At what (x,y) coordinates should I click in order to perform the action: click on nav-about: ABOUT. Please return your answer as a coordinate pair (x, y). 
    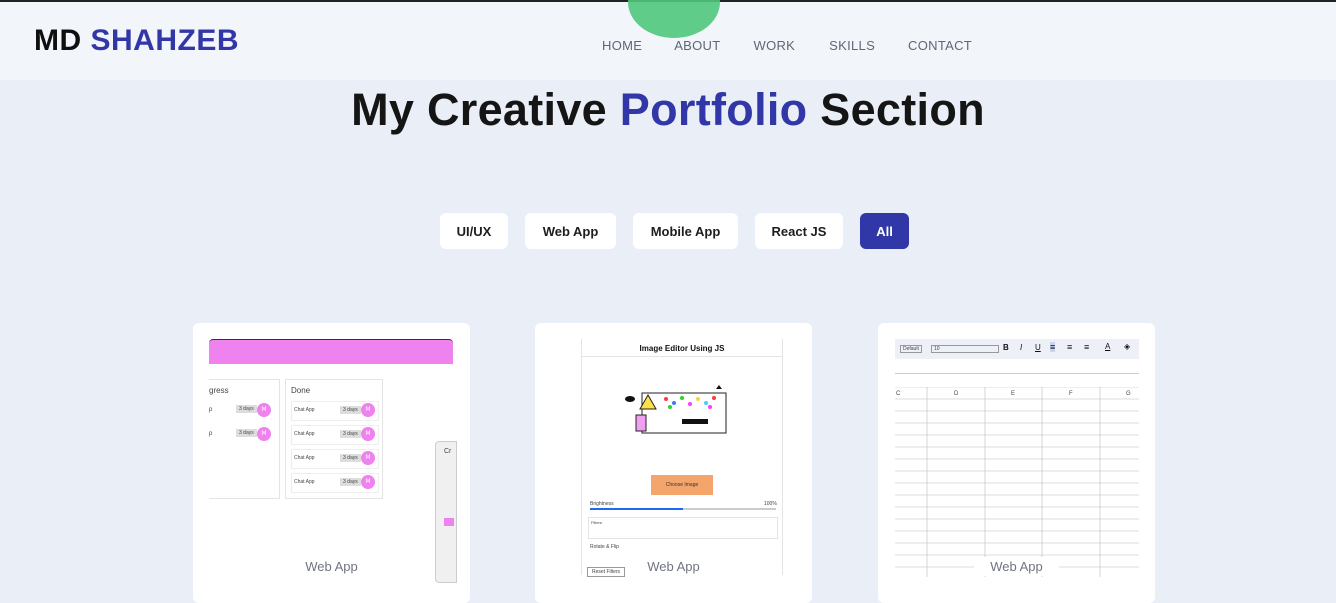
    Looking at the image, I should click on (697, 45).